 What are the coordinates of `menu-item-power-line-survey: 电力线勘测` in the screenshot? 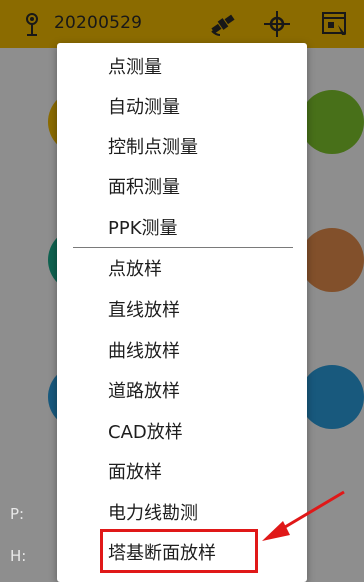 It's located at (182, 514).